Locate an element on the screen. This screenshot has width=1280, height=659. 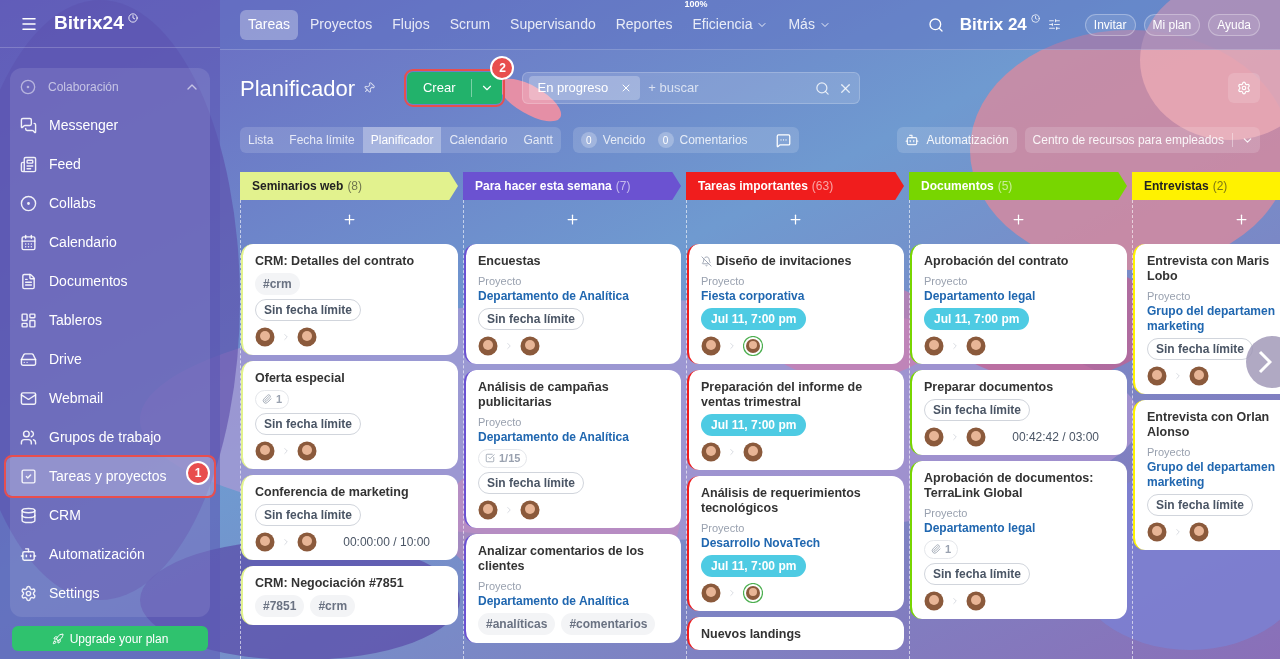
task-card: CRM: Negociación #7851 #7851 #crm is located at coordinates (349, 595).